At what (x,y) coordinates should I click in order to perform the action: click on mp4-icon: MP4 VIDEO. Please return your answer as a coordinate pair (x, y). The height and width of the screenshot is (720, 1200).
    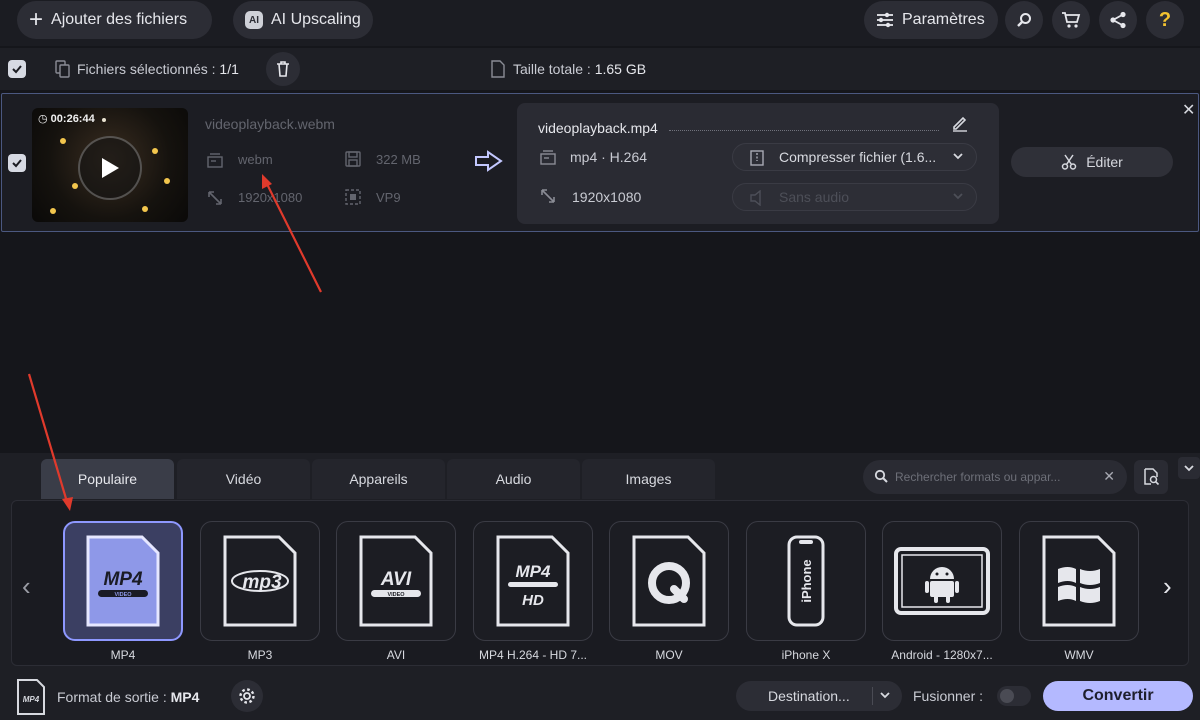
    Looking at the image, I should click on (123, 581).